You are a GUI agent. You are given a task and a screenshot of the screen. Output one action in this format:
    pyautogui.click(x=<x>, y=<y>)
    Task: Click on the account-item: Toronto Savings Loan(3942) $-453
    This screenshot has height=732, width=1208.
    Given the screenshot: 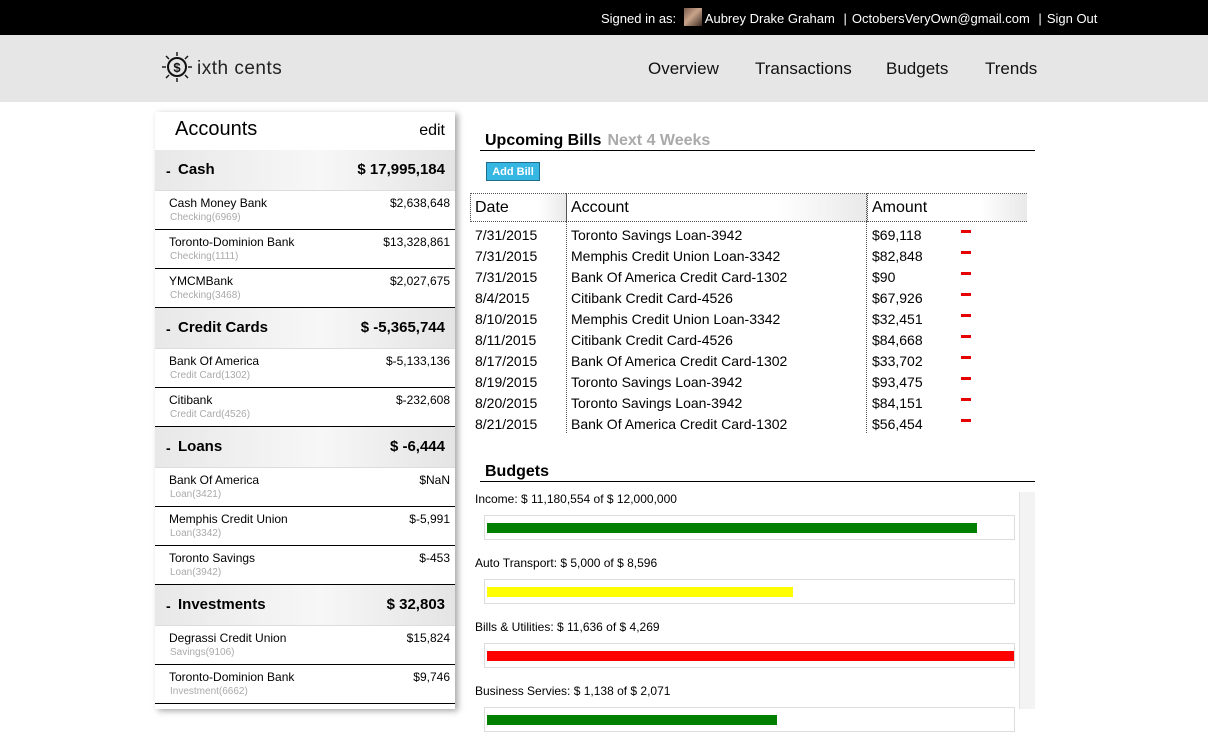 What is the action you would take?
    pyautogui.click(x=305, y=565)
    